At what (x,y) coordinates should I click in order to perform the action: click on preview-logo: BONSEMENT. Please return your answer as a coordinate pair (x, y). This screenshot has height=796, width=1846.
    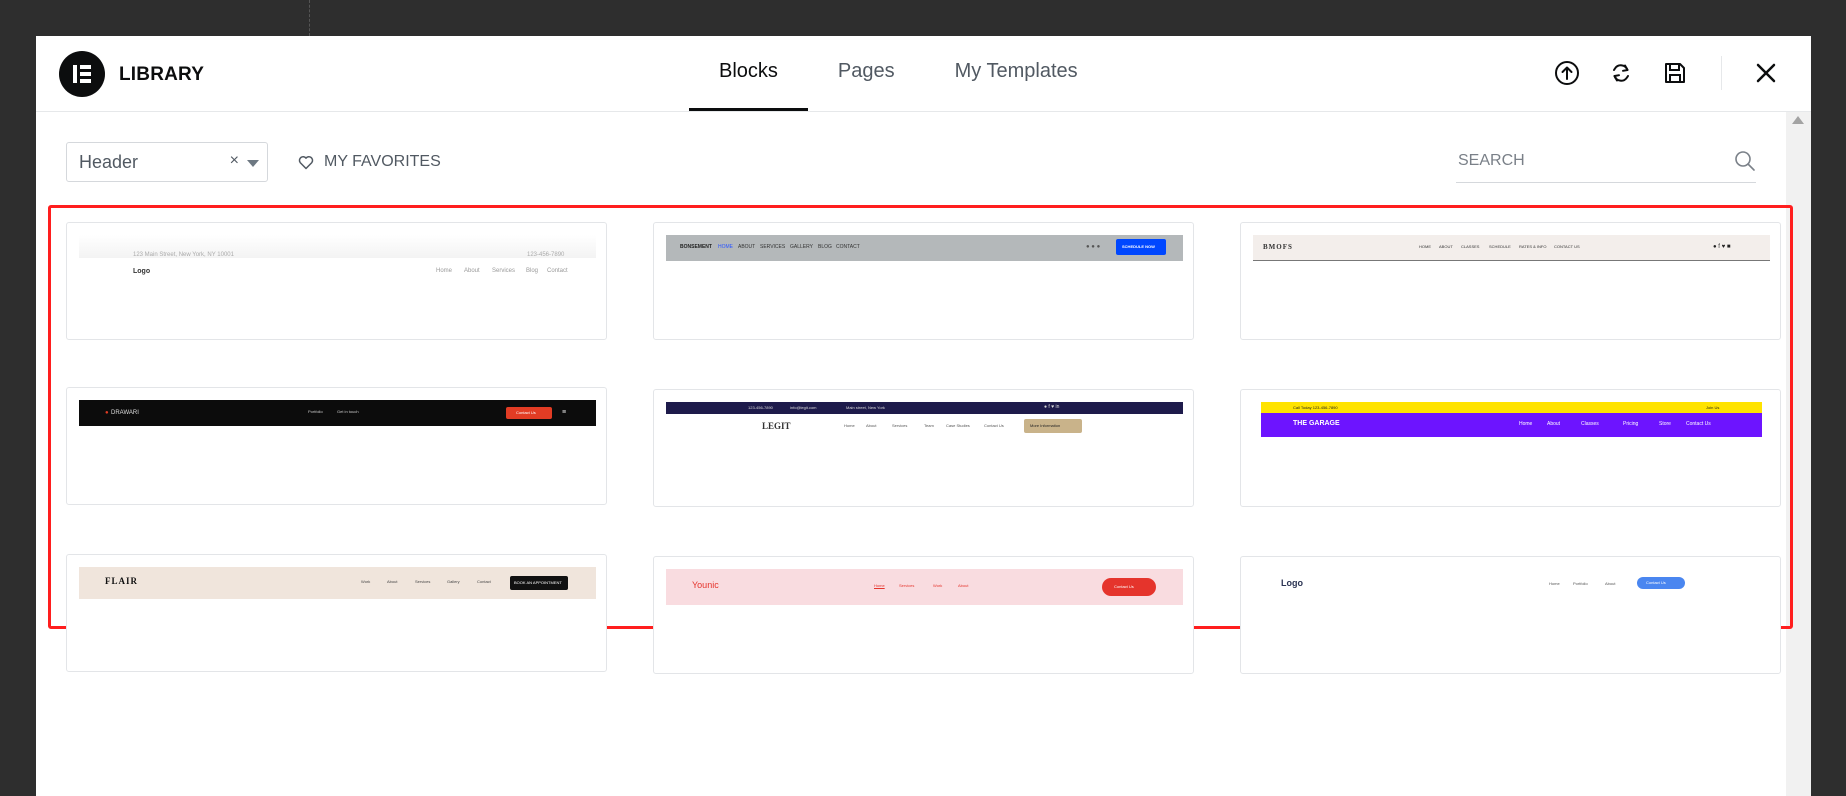
    Looking at the image, I should click on (696, 247).